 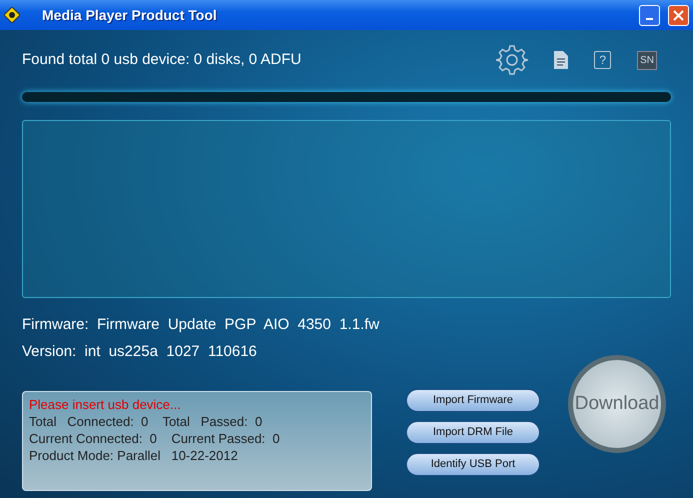 I want to click on close-button, so click(x=678, y=15).